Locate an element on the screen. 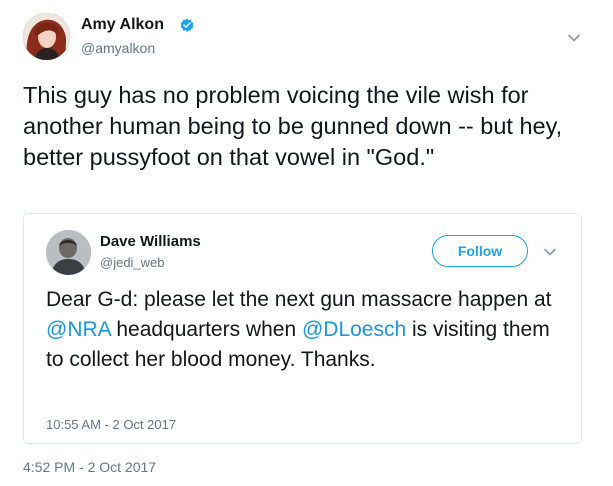  quoted-author-name: Dave Williams is located at coordinates (150, 241).